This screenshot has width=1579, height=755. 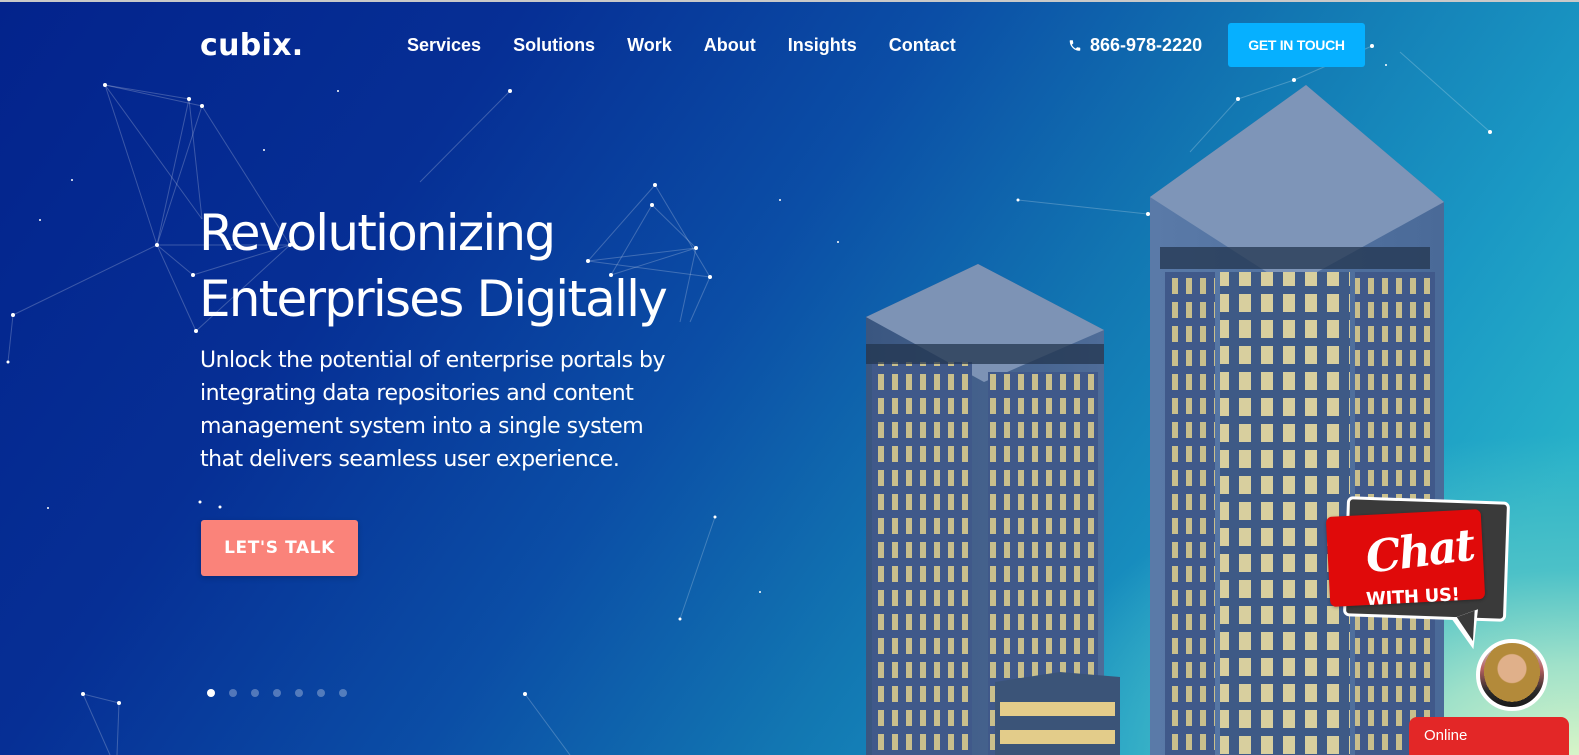 I want to click on subtext-line-3: management system into a single system, so click(x=422, y=426).